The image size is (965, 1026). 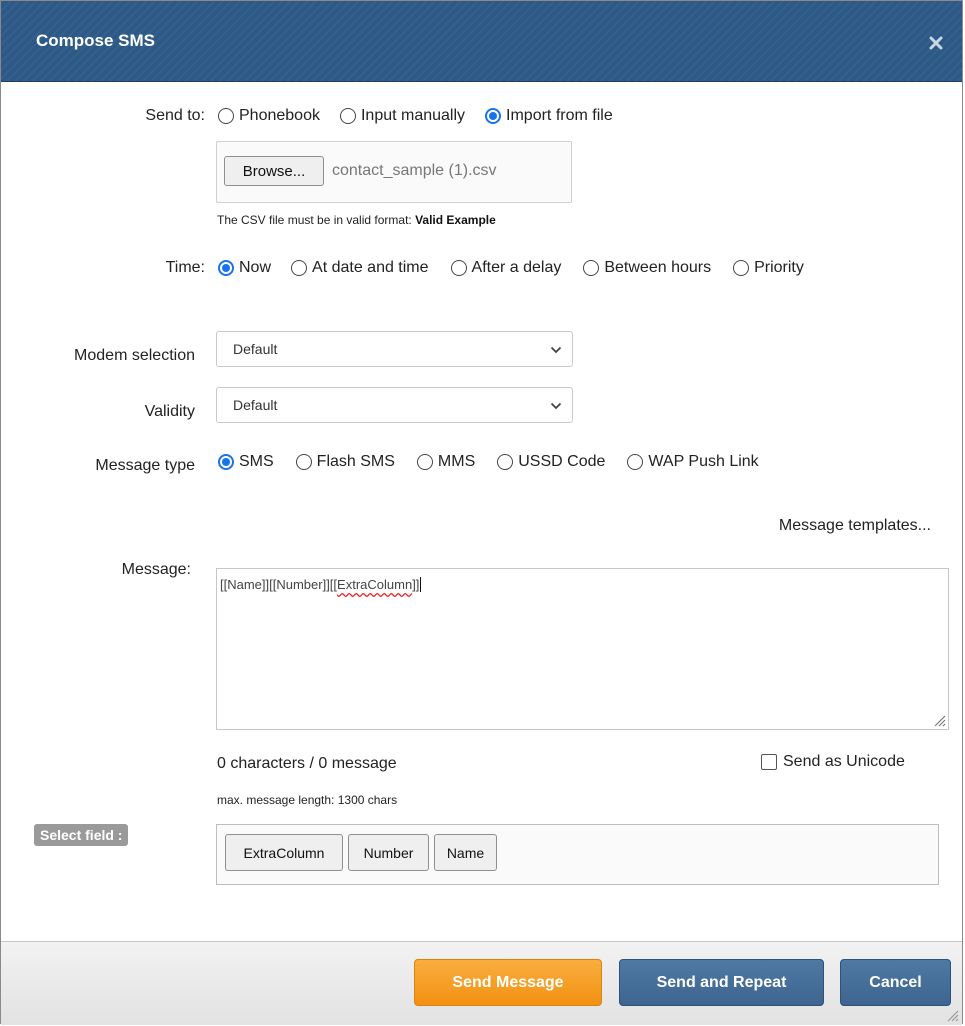 I want to click on field-button-number: Number, so click(x=388, y=852).